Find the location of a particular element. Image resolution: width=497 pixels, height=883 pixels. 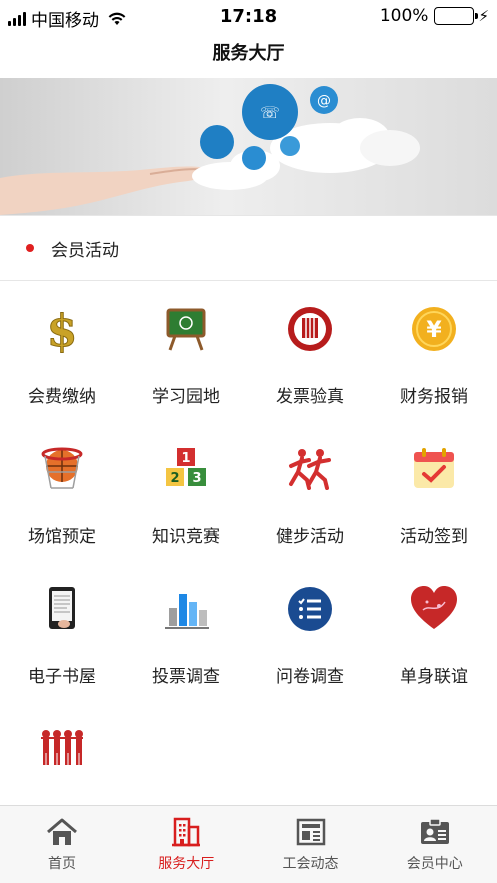

grid-item-walking: 健步活动 is located at coordinates (310, 492).